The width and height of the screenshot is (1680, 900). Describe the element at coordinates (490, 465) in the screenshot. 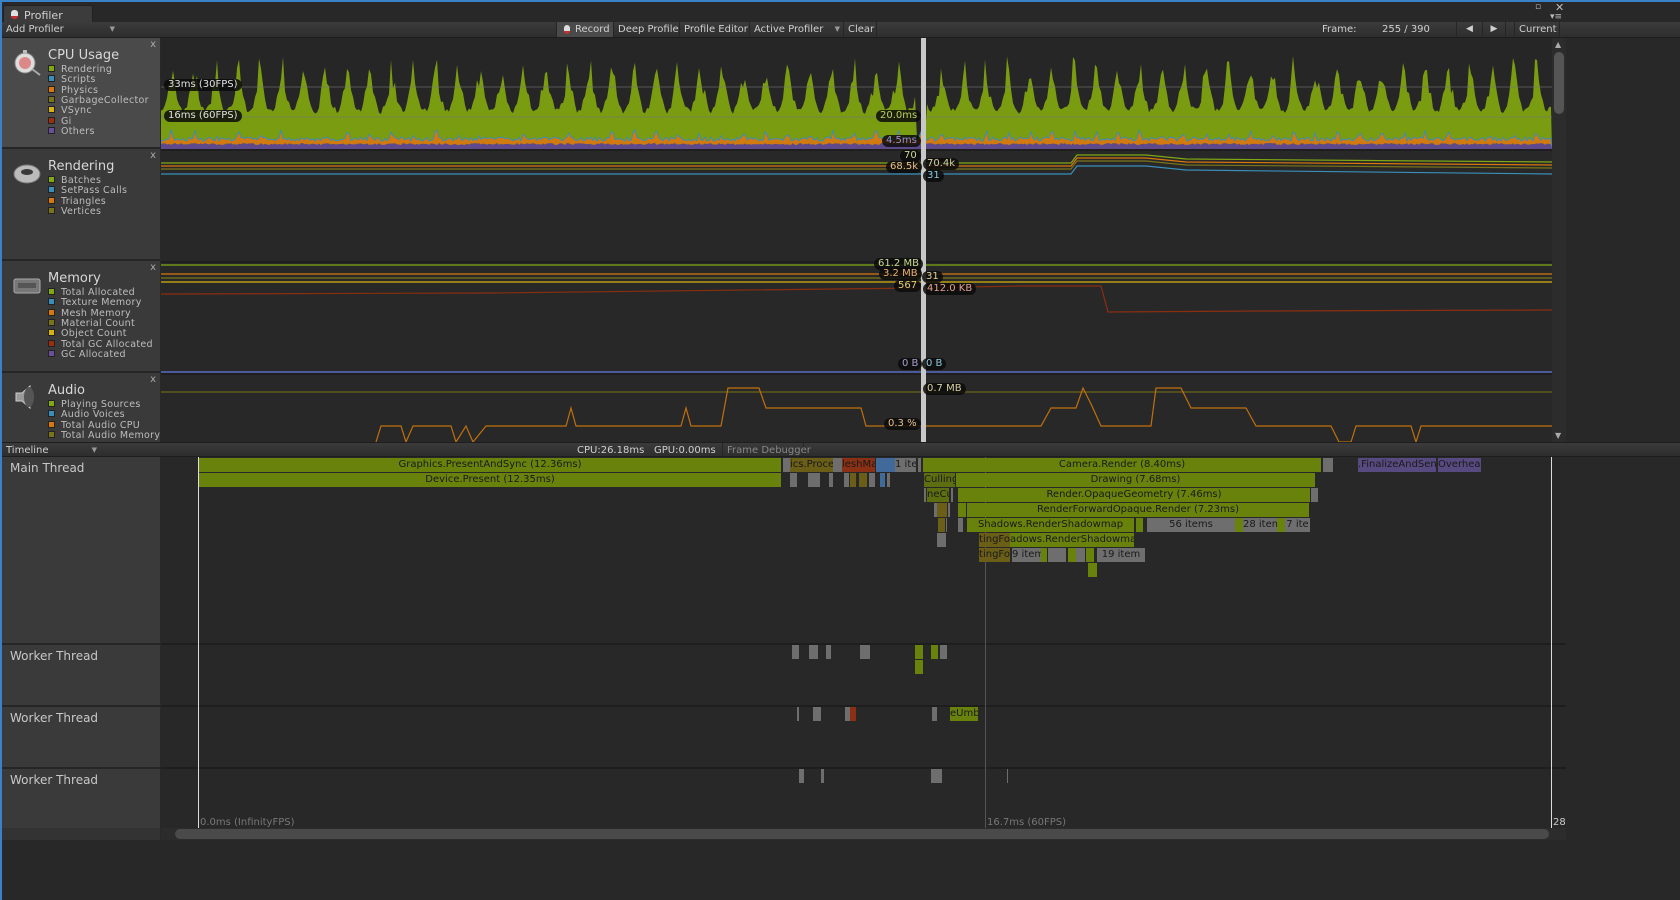

I see `sample-present-and-sync: Graphics.PresentAndSync (12.36ms)` at that location.